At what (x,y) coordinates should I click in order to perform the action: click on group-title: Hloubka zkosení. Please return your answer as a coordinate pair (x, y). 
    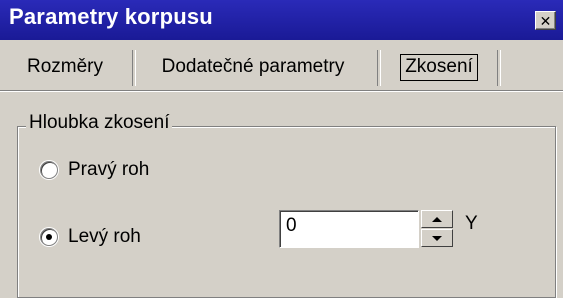
    Looking at the image, I should click on (99, 123).